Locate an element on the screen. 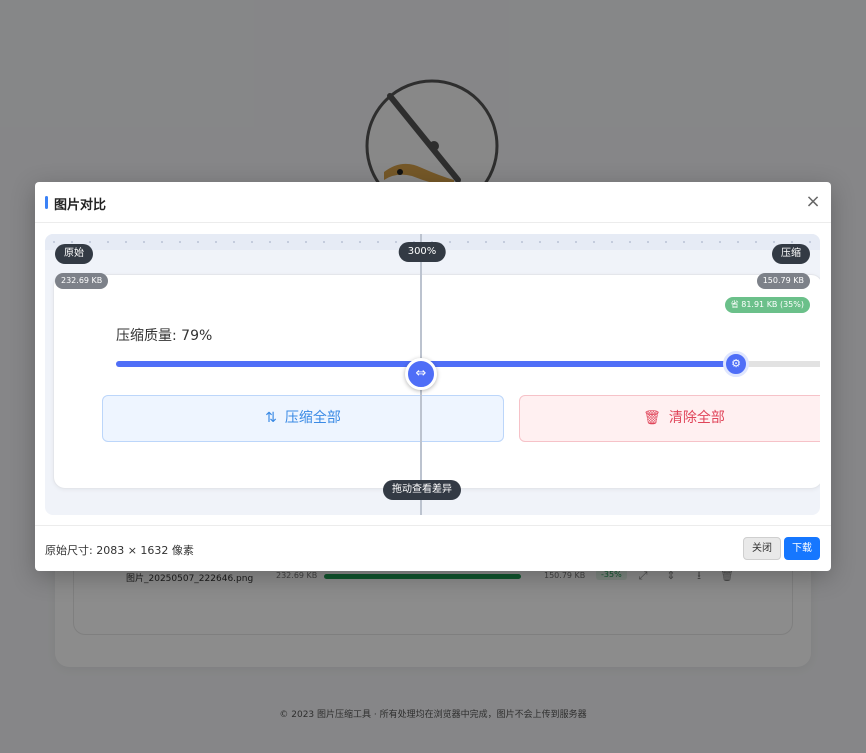  trash-icon: 🗑 is located at coordinates (652, 418).